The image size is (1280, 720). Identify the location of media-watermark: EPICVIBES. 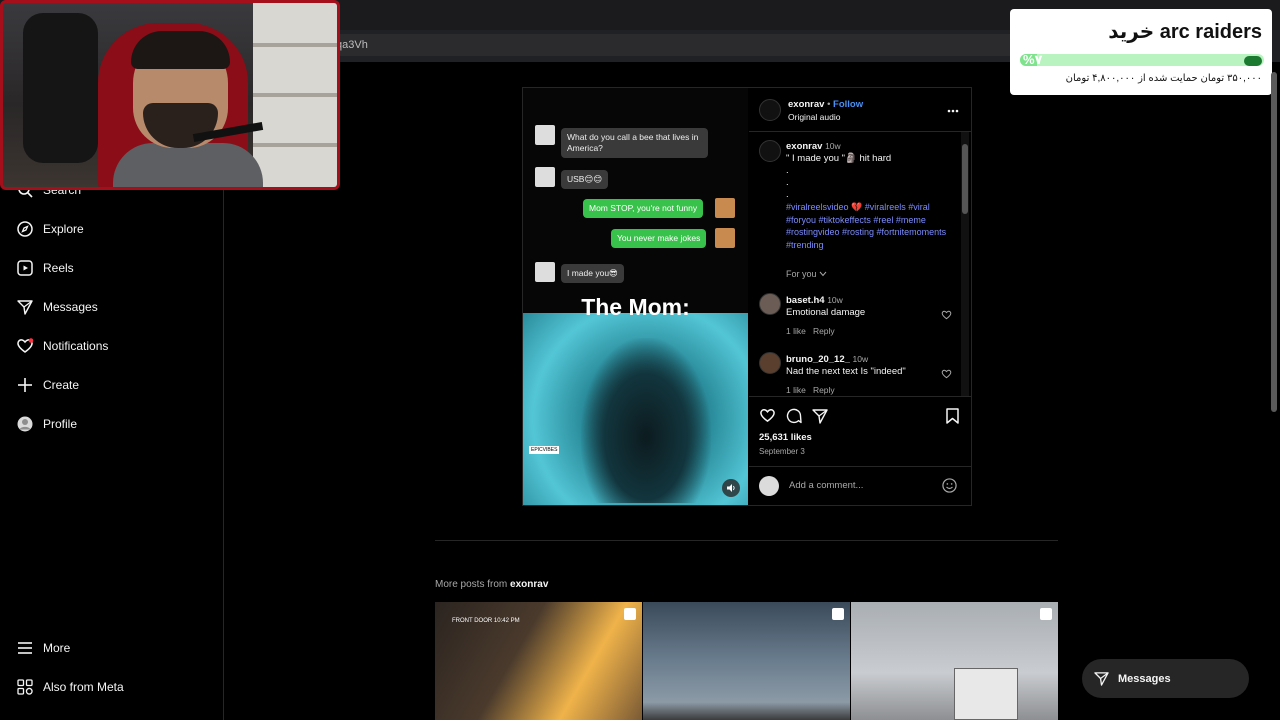
(544, 450).